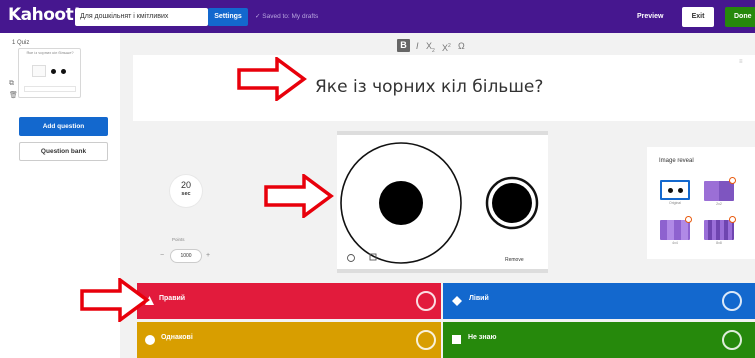  What do you see at coordinates (178, 239) in the screenshot?
I see `points-label: Points` at bounding box center [178, 239].